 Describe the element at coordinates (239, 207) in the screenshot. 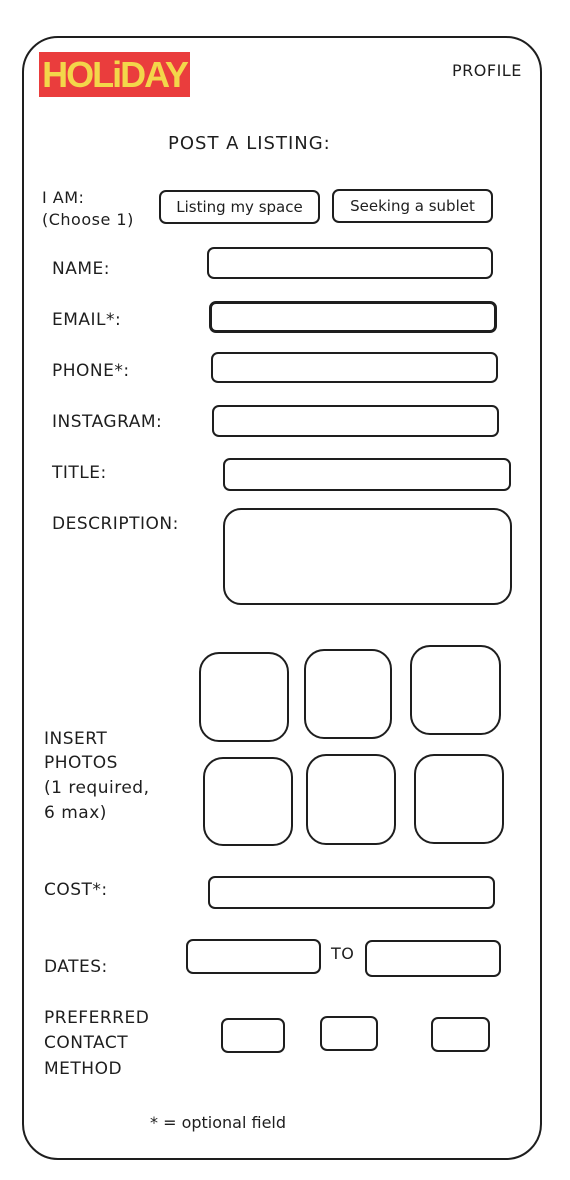

I see `listing-my-space-button: Listing my space` at that location.